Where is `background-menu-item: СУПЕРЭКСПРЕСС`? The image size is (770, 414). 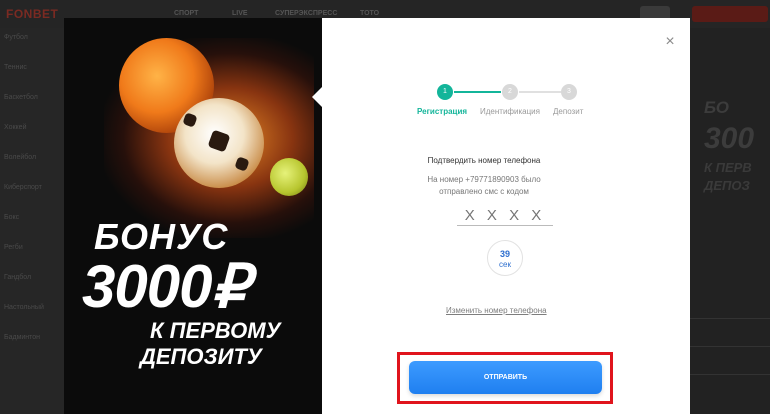
background-menu-item: СУПЕРЭКСПРЕСС is located at coordinates (306, 13).